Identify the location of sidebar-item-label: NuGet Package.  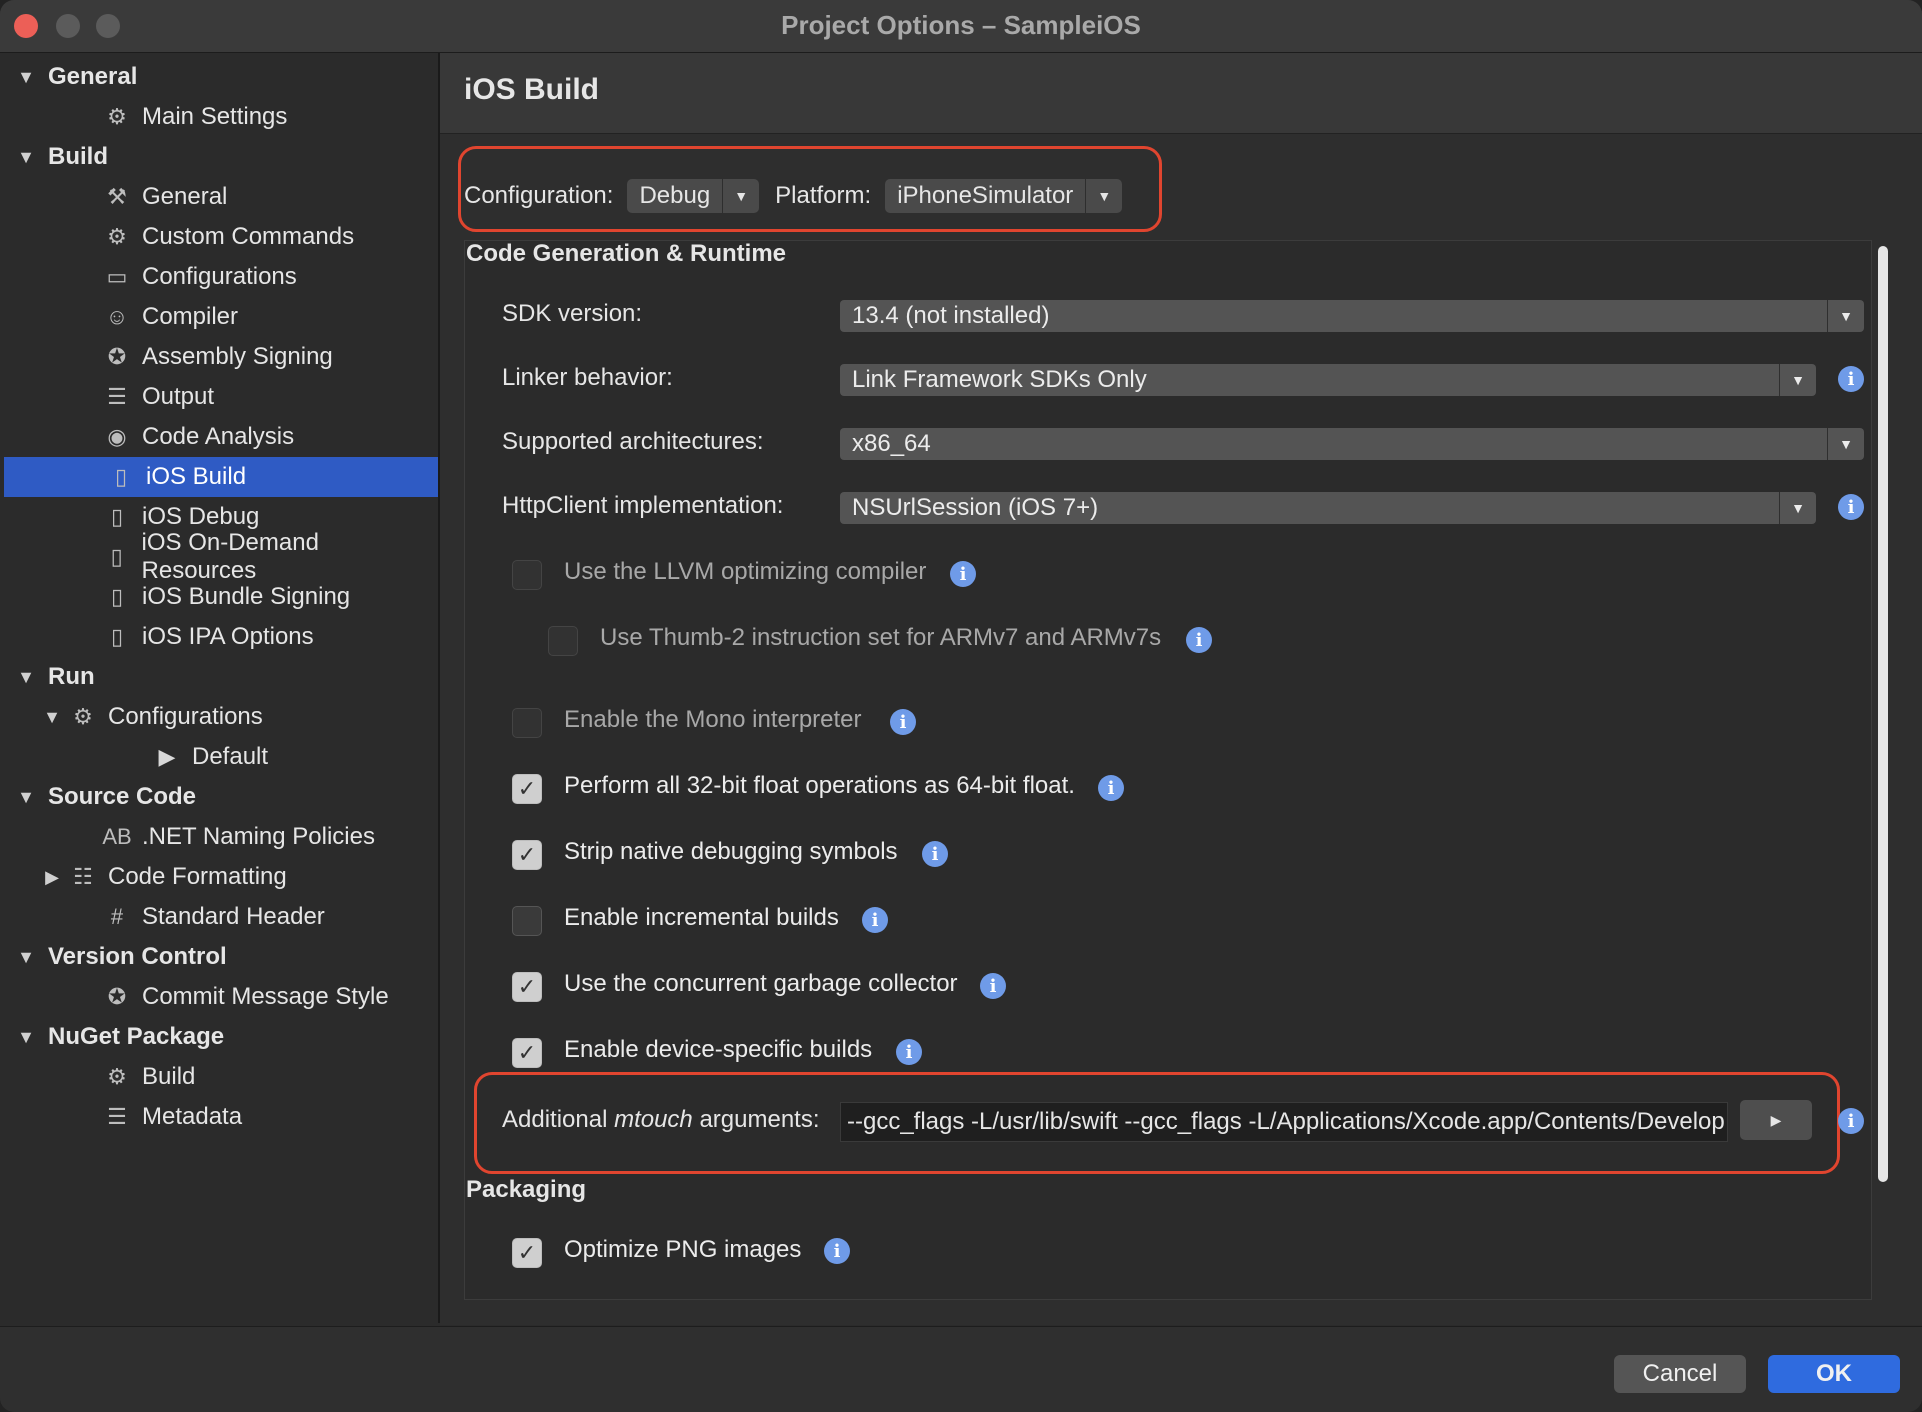
(136, 1036).